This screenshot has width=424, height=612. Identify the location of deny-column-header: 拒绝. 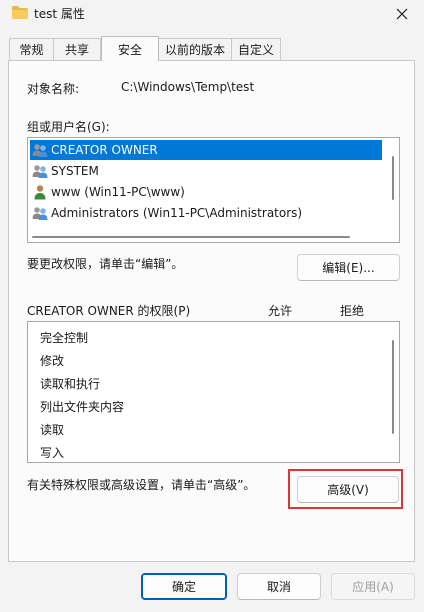
(352, 311).